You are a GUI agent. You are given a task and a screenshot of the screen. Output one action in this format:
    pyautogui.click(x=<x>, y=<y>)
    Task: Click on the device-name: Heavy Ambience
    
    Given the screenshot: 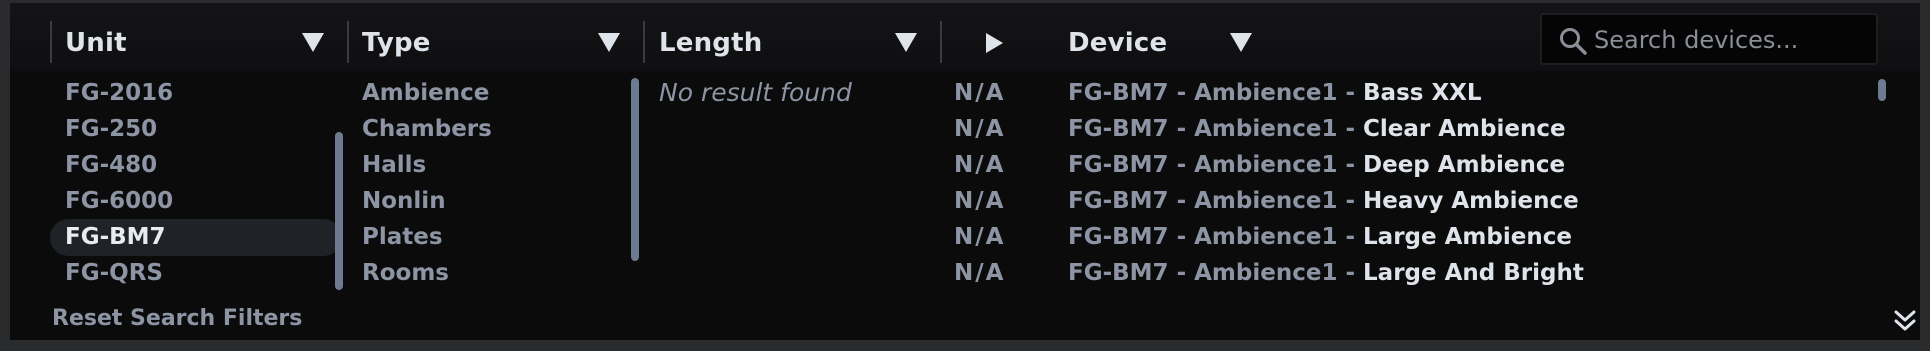 What is the action you would take?
    pyautogui.click(x=1471, y=201)
    